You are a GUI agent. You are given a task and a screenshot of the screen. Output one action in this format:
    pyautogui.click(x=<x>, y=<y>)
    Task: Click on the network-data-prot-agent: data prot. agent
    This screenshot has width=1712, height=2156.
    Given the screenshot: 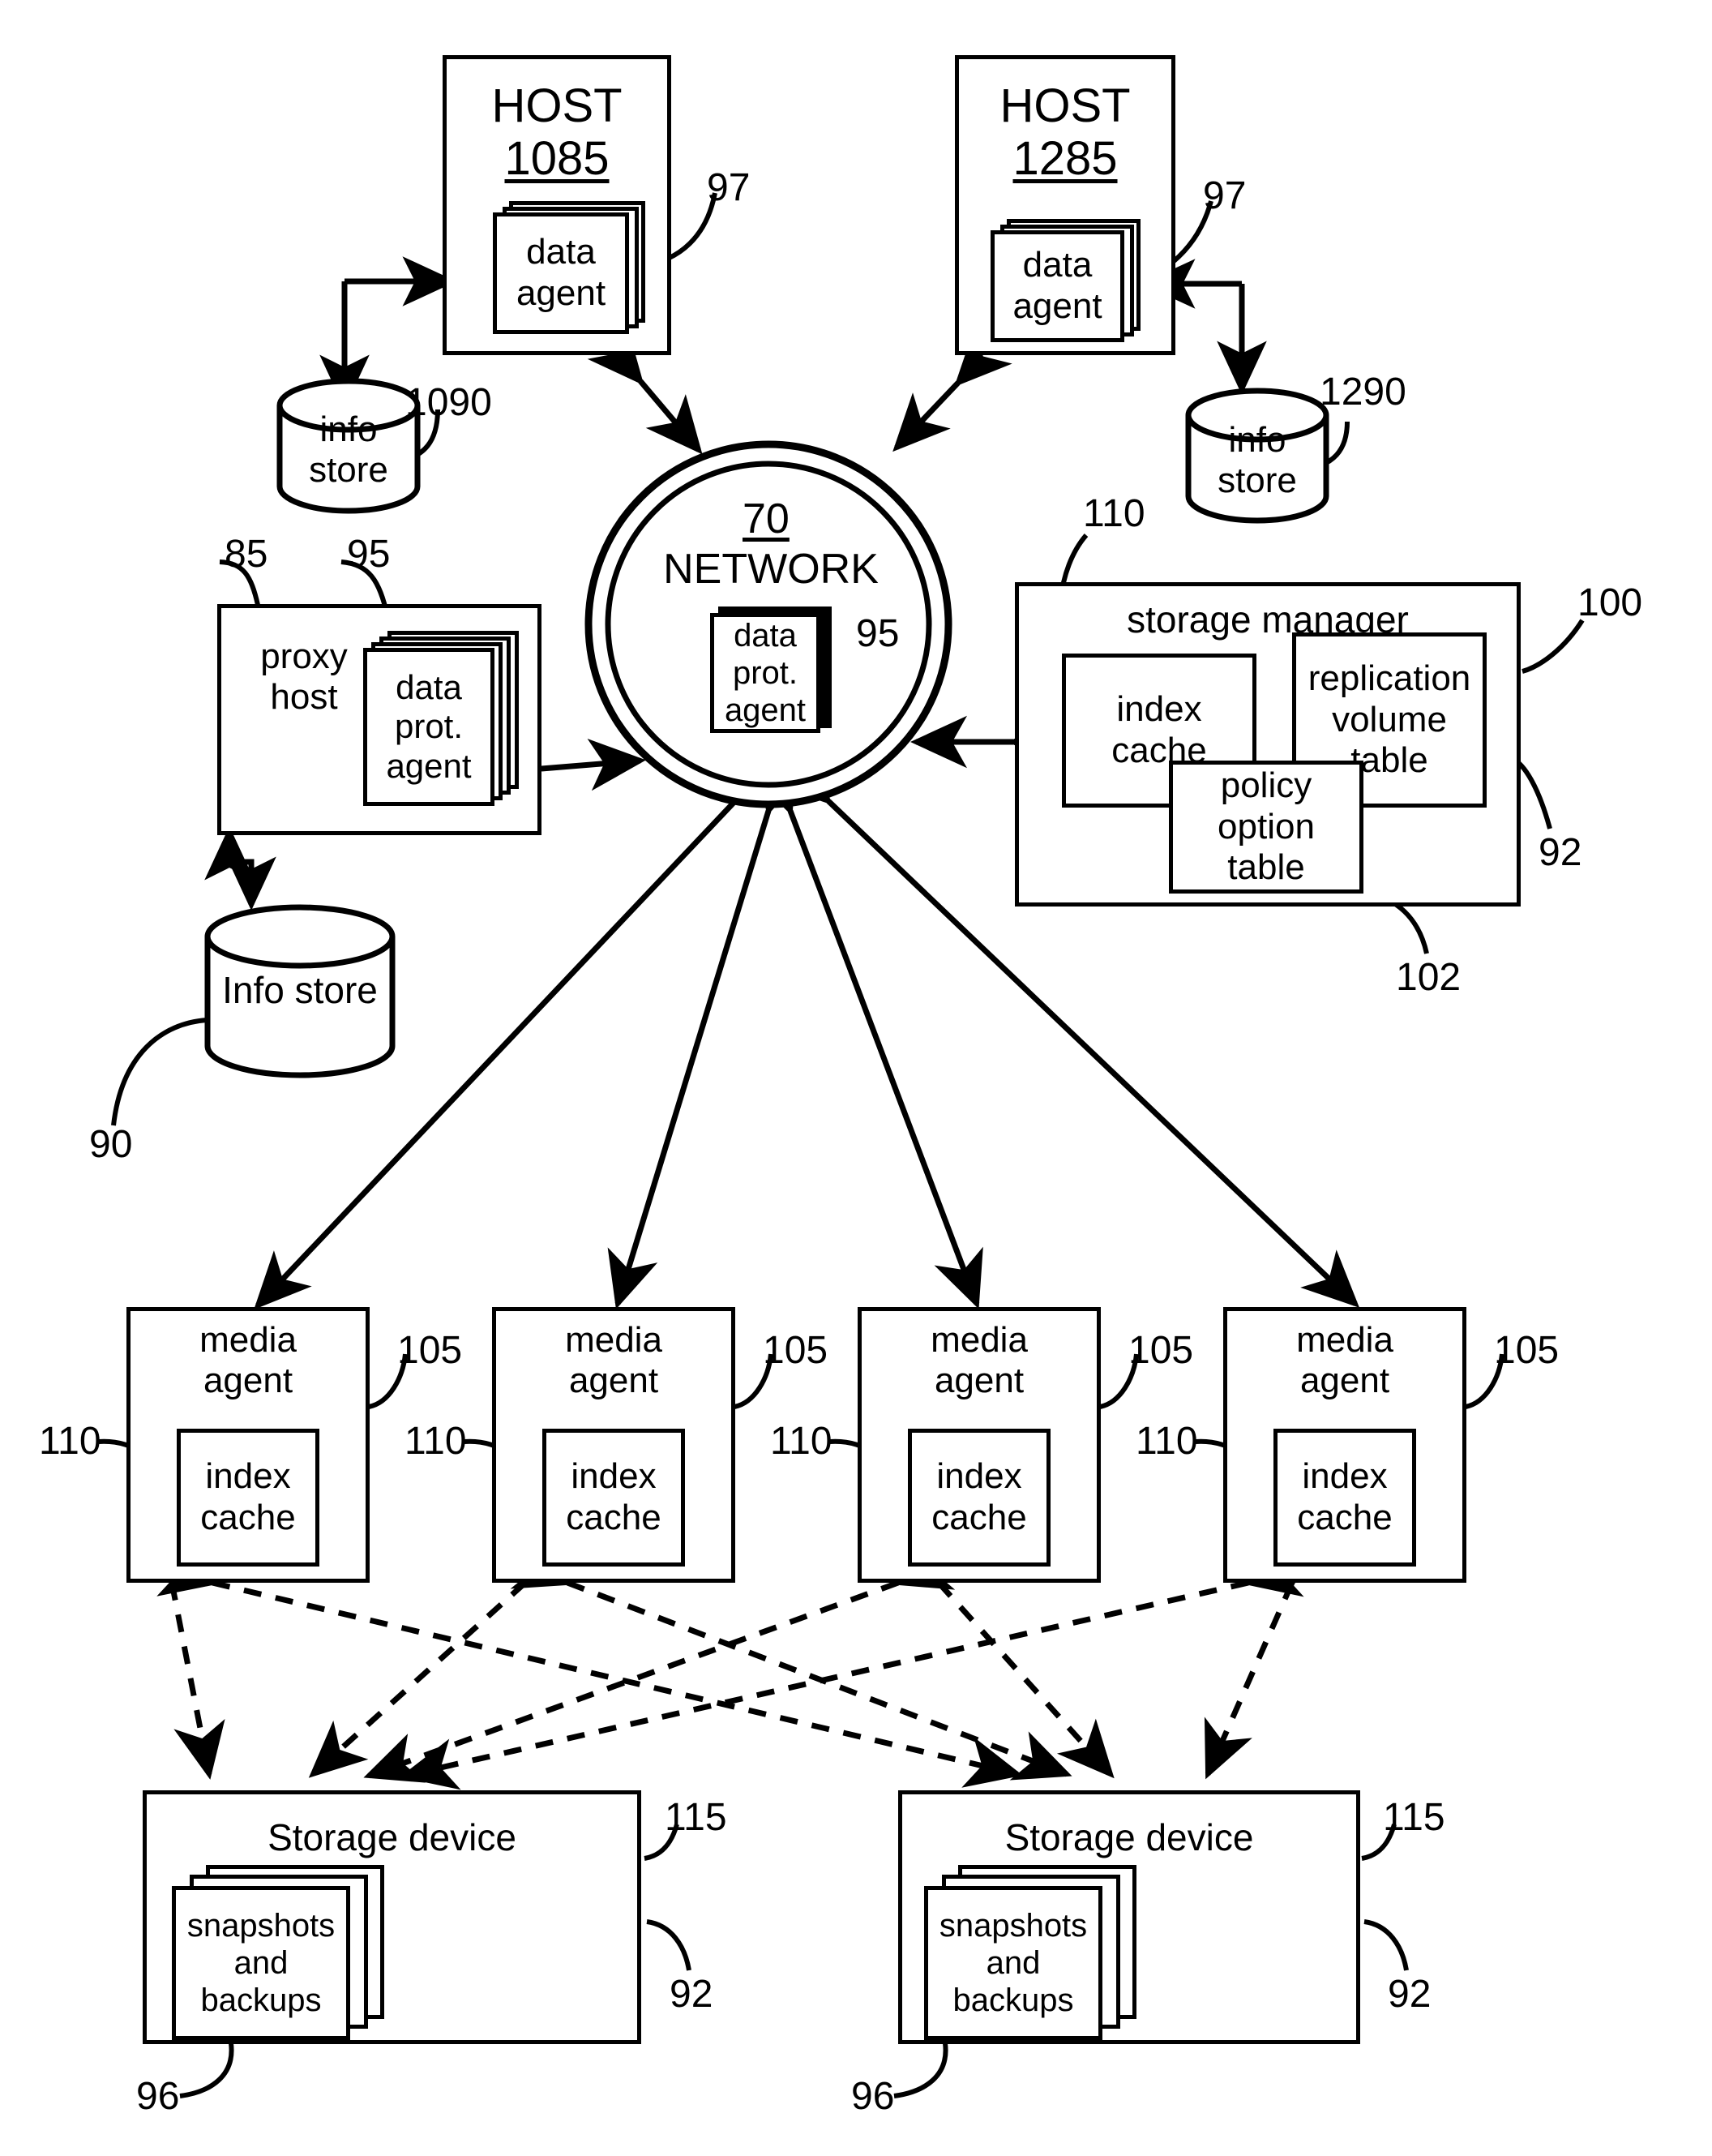 What is the action you would take?
    pyautogui.click(x=773, y=671)
    